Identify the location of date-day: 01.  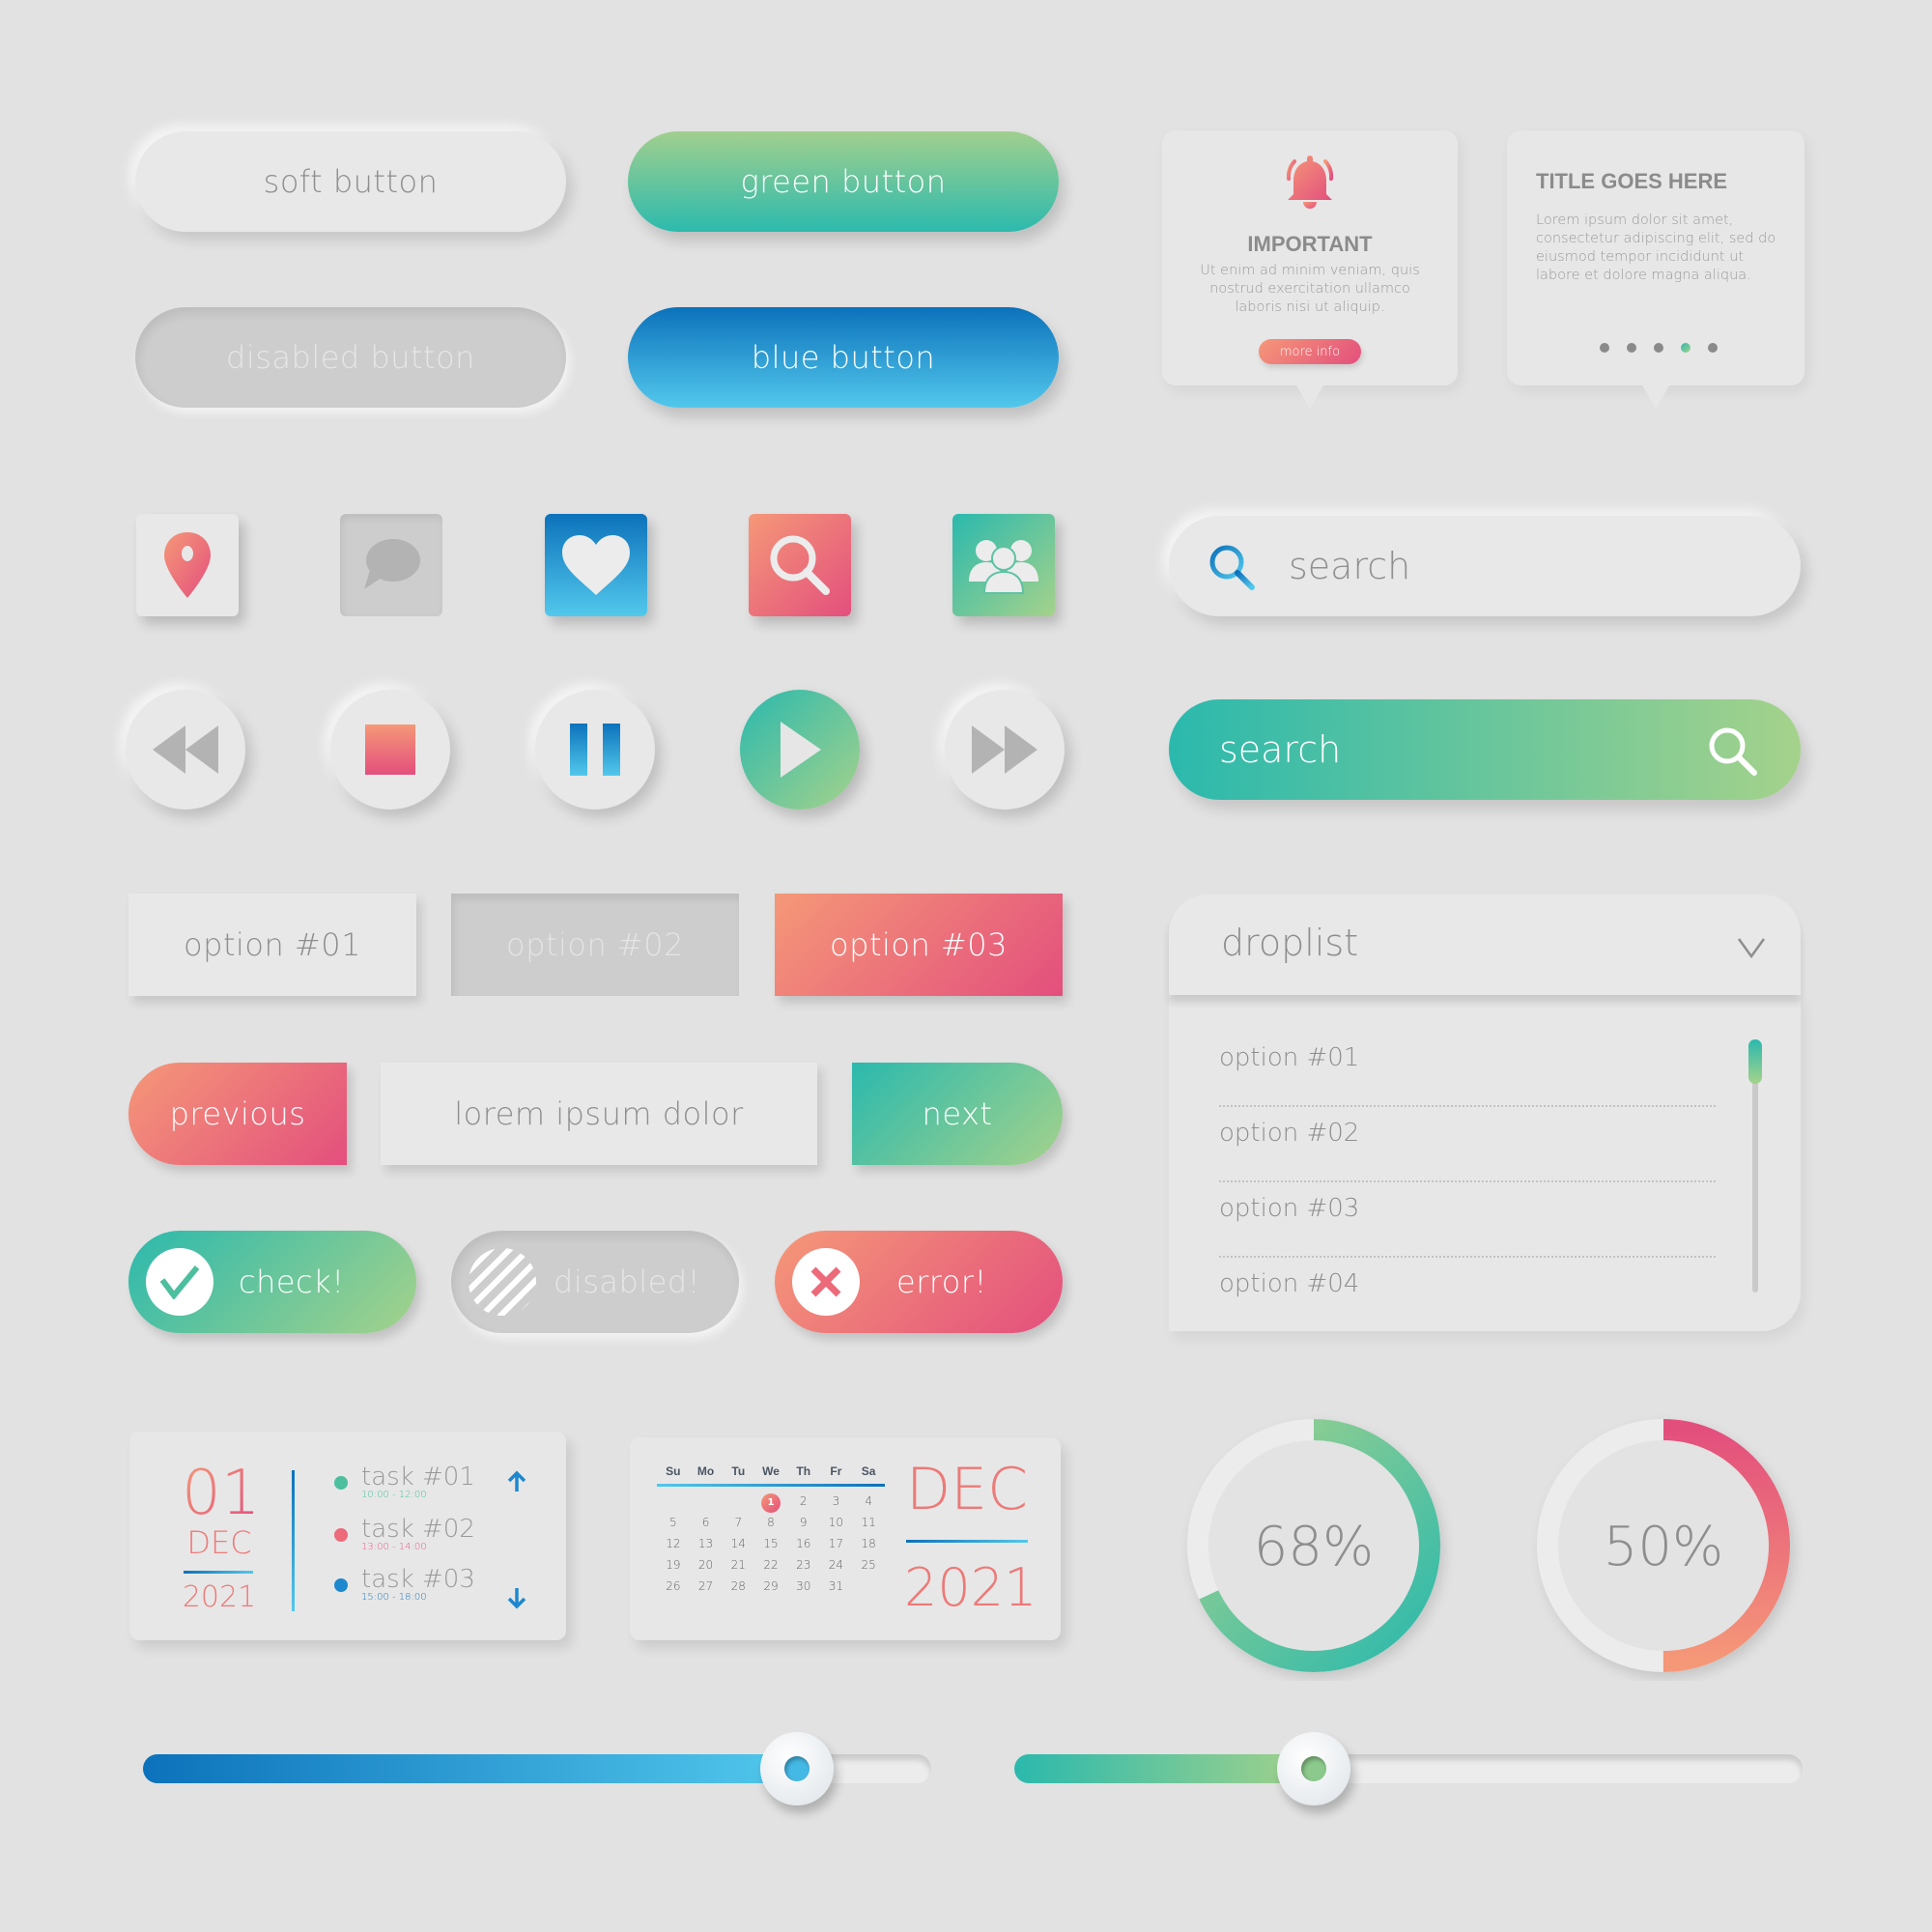
(221, 1493).